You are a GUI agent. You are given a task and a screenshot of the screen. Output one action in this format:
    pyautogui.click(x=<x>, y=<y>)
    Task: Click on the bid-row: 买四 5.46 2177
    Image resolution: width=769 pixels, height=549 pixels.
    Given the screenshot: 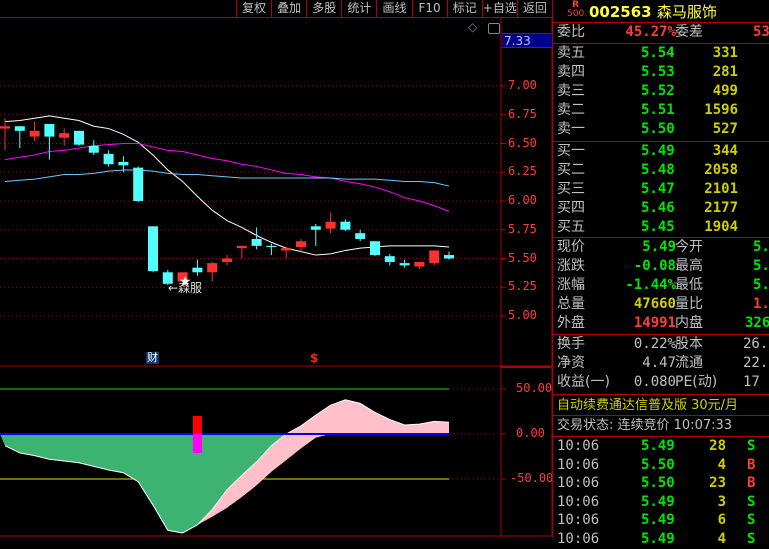 What is the action you would take?
    pyautogui.click(x=663, y=208)
    